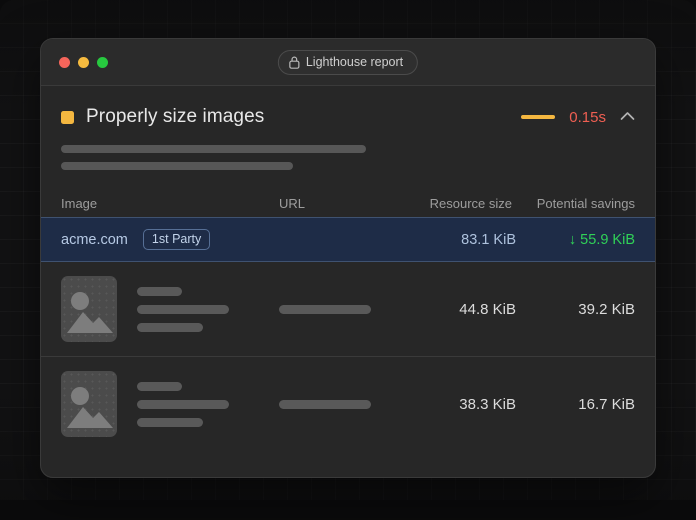 Image resolution: width=696 pixels, height=520 pixels. Describe the element at coordinates (348, 157) in the screenshot. I see `audit-description-placeholder` at that location.